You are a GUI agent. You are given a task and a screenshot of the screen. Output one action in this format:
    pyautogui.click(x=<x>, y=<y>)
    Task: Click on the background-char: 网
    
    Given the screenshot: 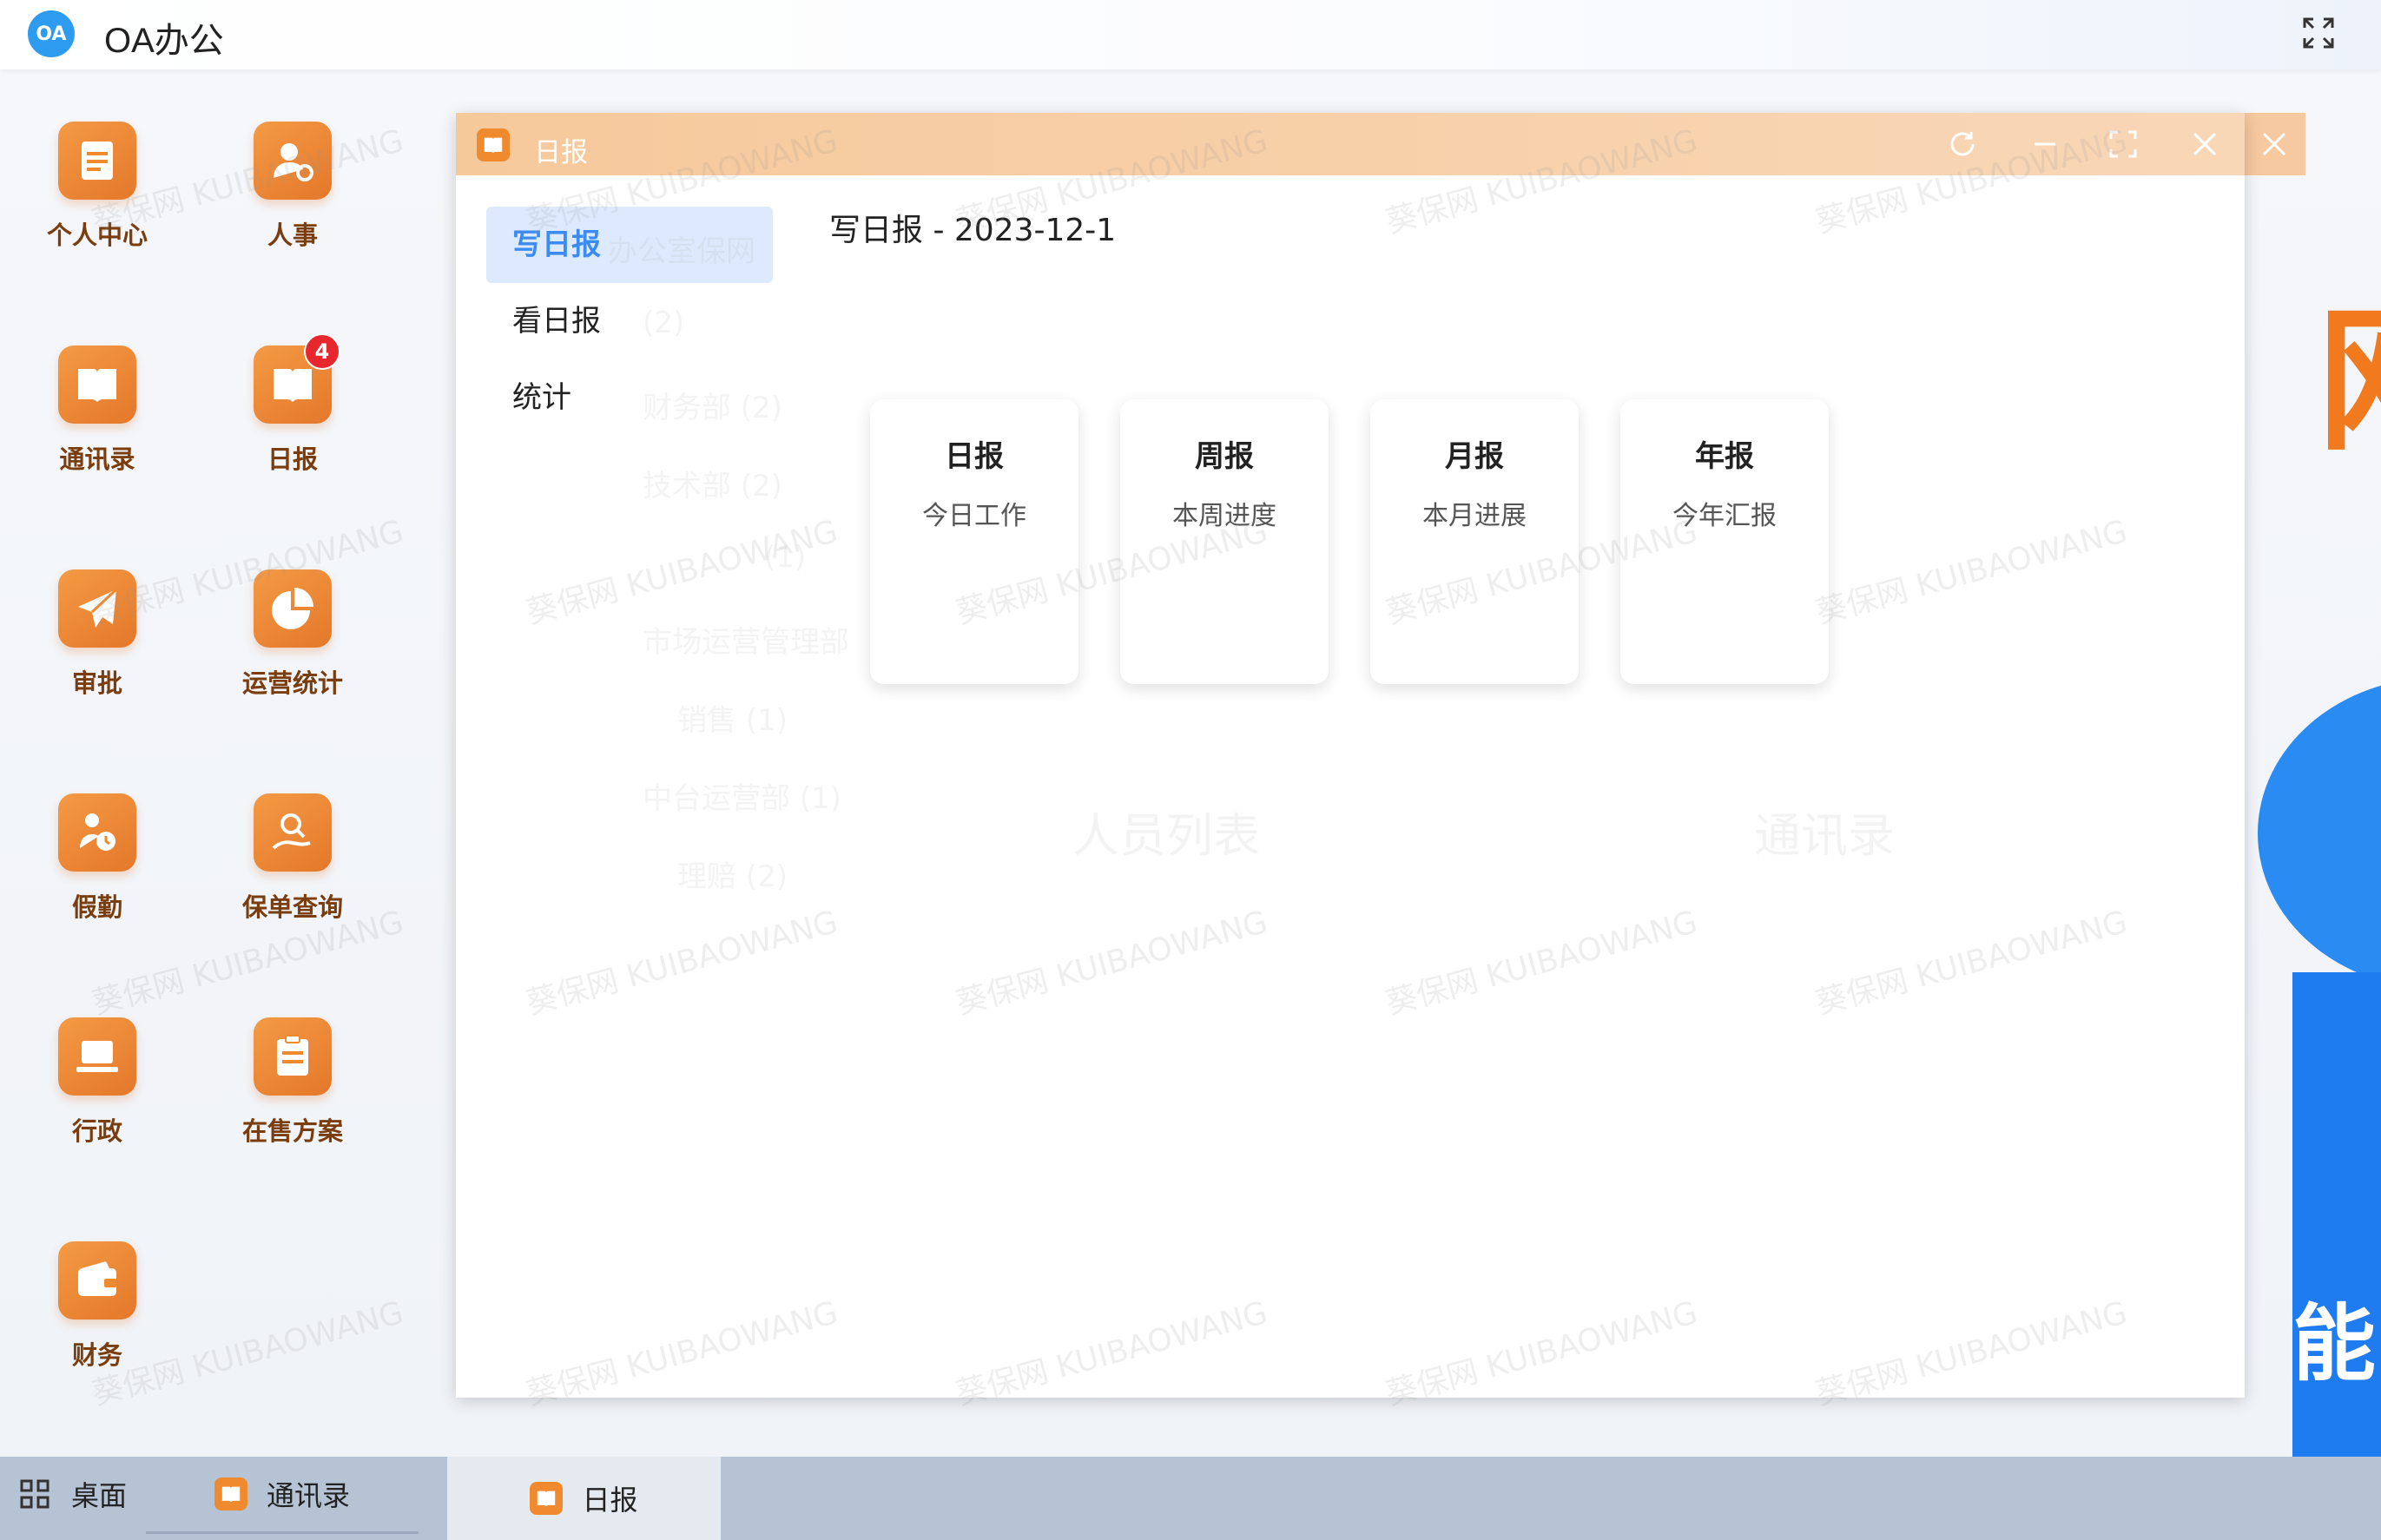 What is the action you would take?
    pyautogui.click(x=2349, y=382)
    